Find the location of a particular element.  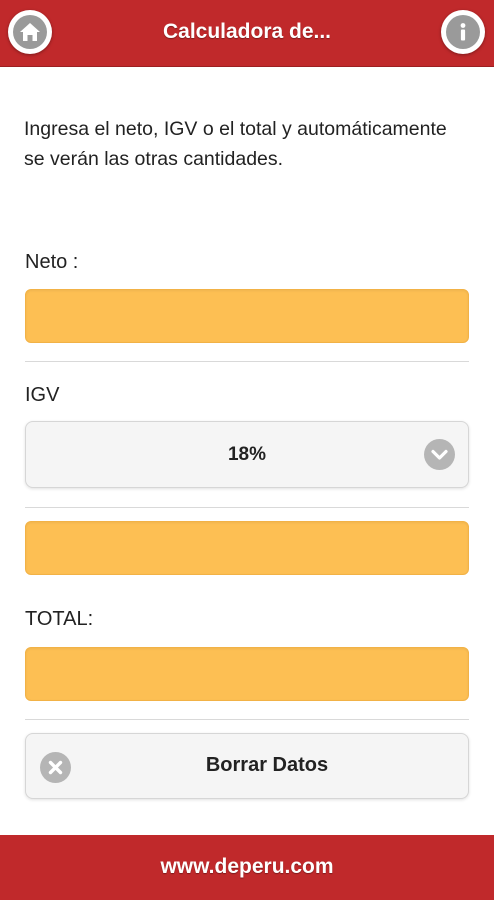

home-icon is located at coordinates (30, 32).